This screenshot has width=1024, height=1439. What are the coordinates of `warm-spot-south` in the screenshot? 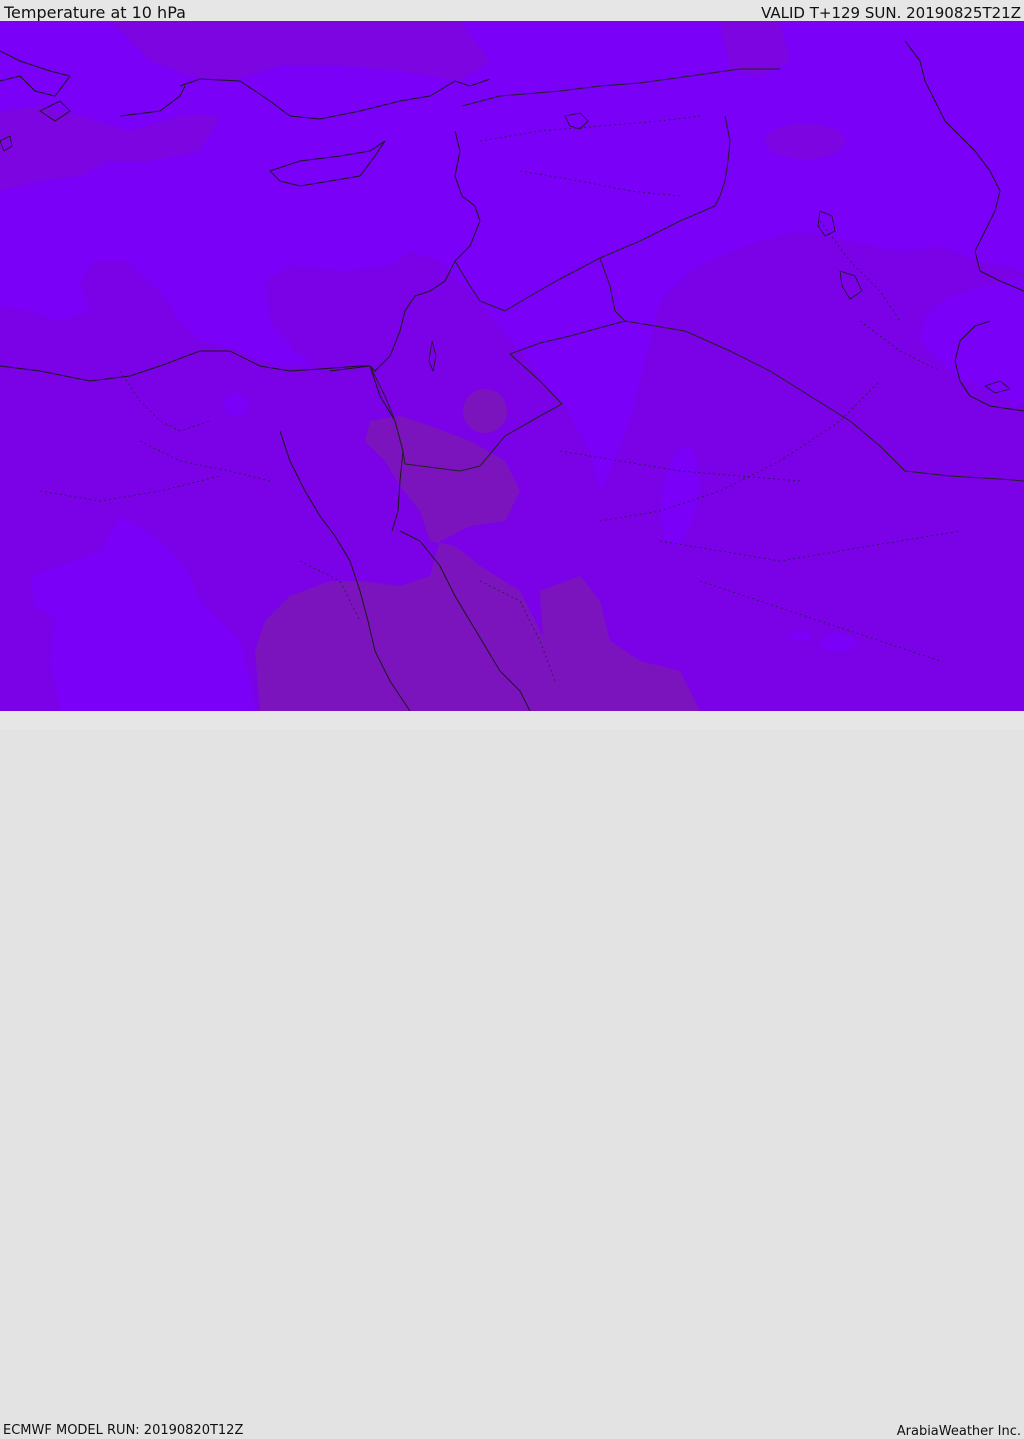 It's located at (838, 643).